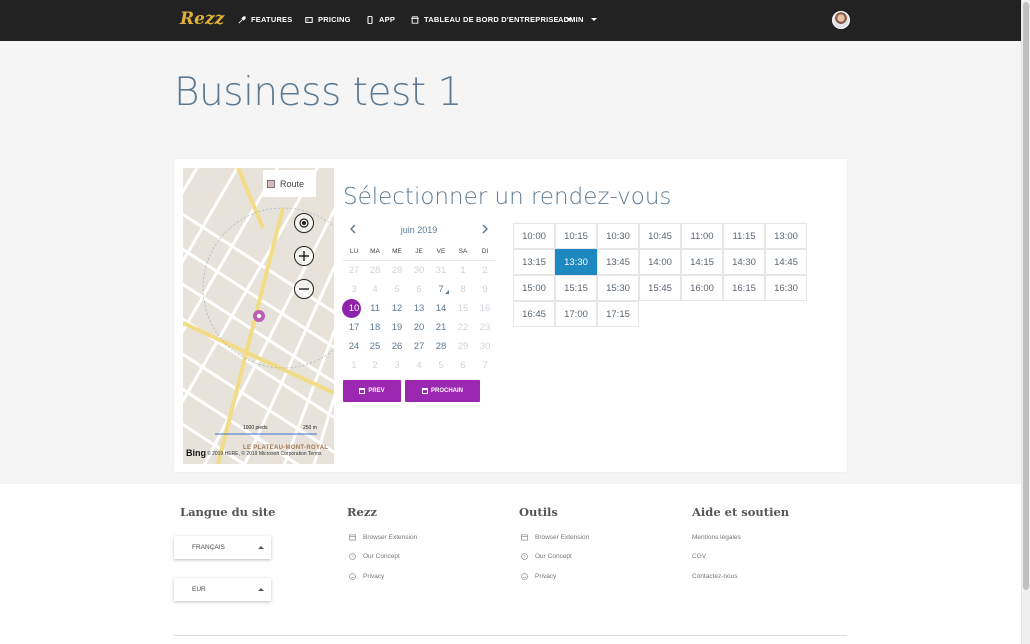 This screenshot has height=644, width=1030. What do you see at coordinates (352, 537) in the screenshot?
I see `window-icon` at bounding box center [352, 537].